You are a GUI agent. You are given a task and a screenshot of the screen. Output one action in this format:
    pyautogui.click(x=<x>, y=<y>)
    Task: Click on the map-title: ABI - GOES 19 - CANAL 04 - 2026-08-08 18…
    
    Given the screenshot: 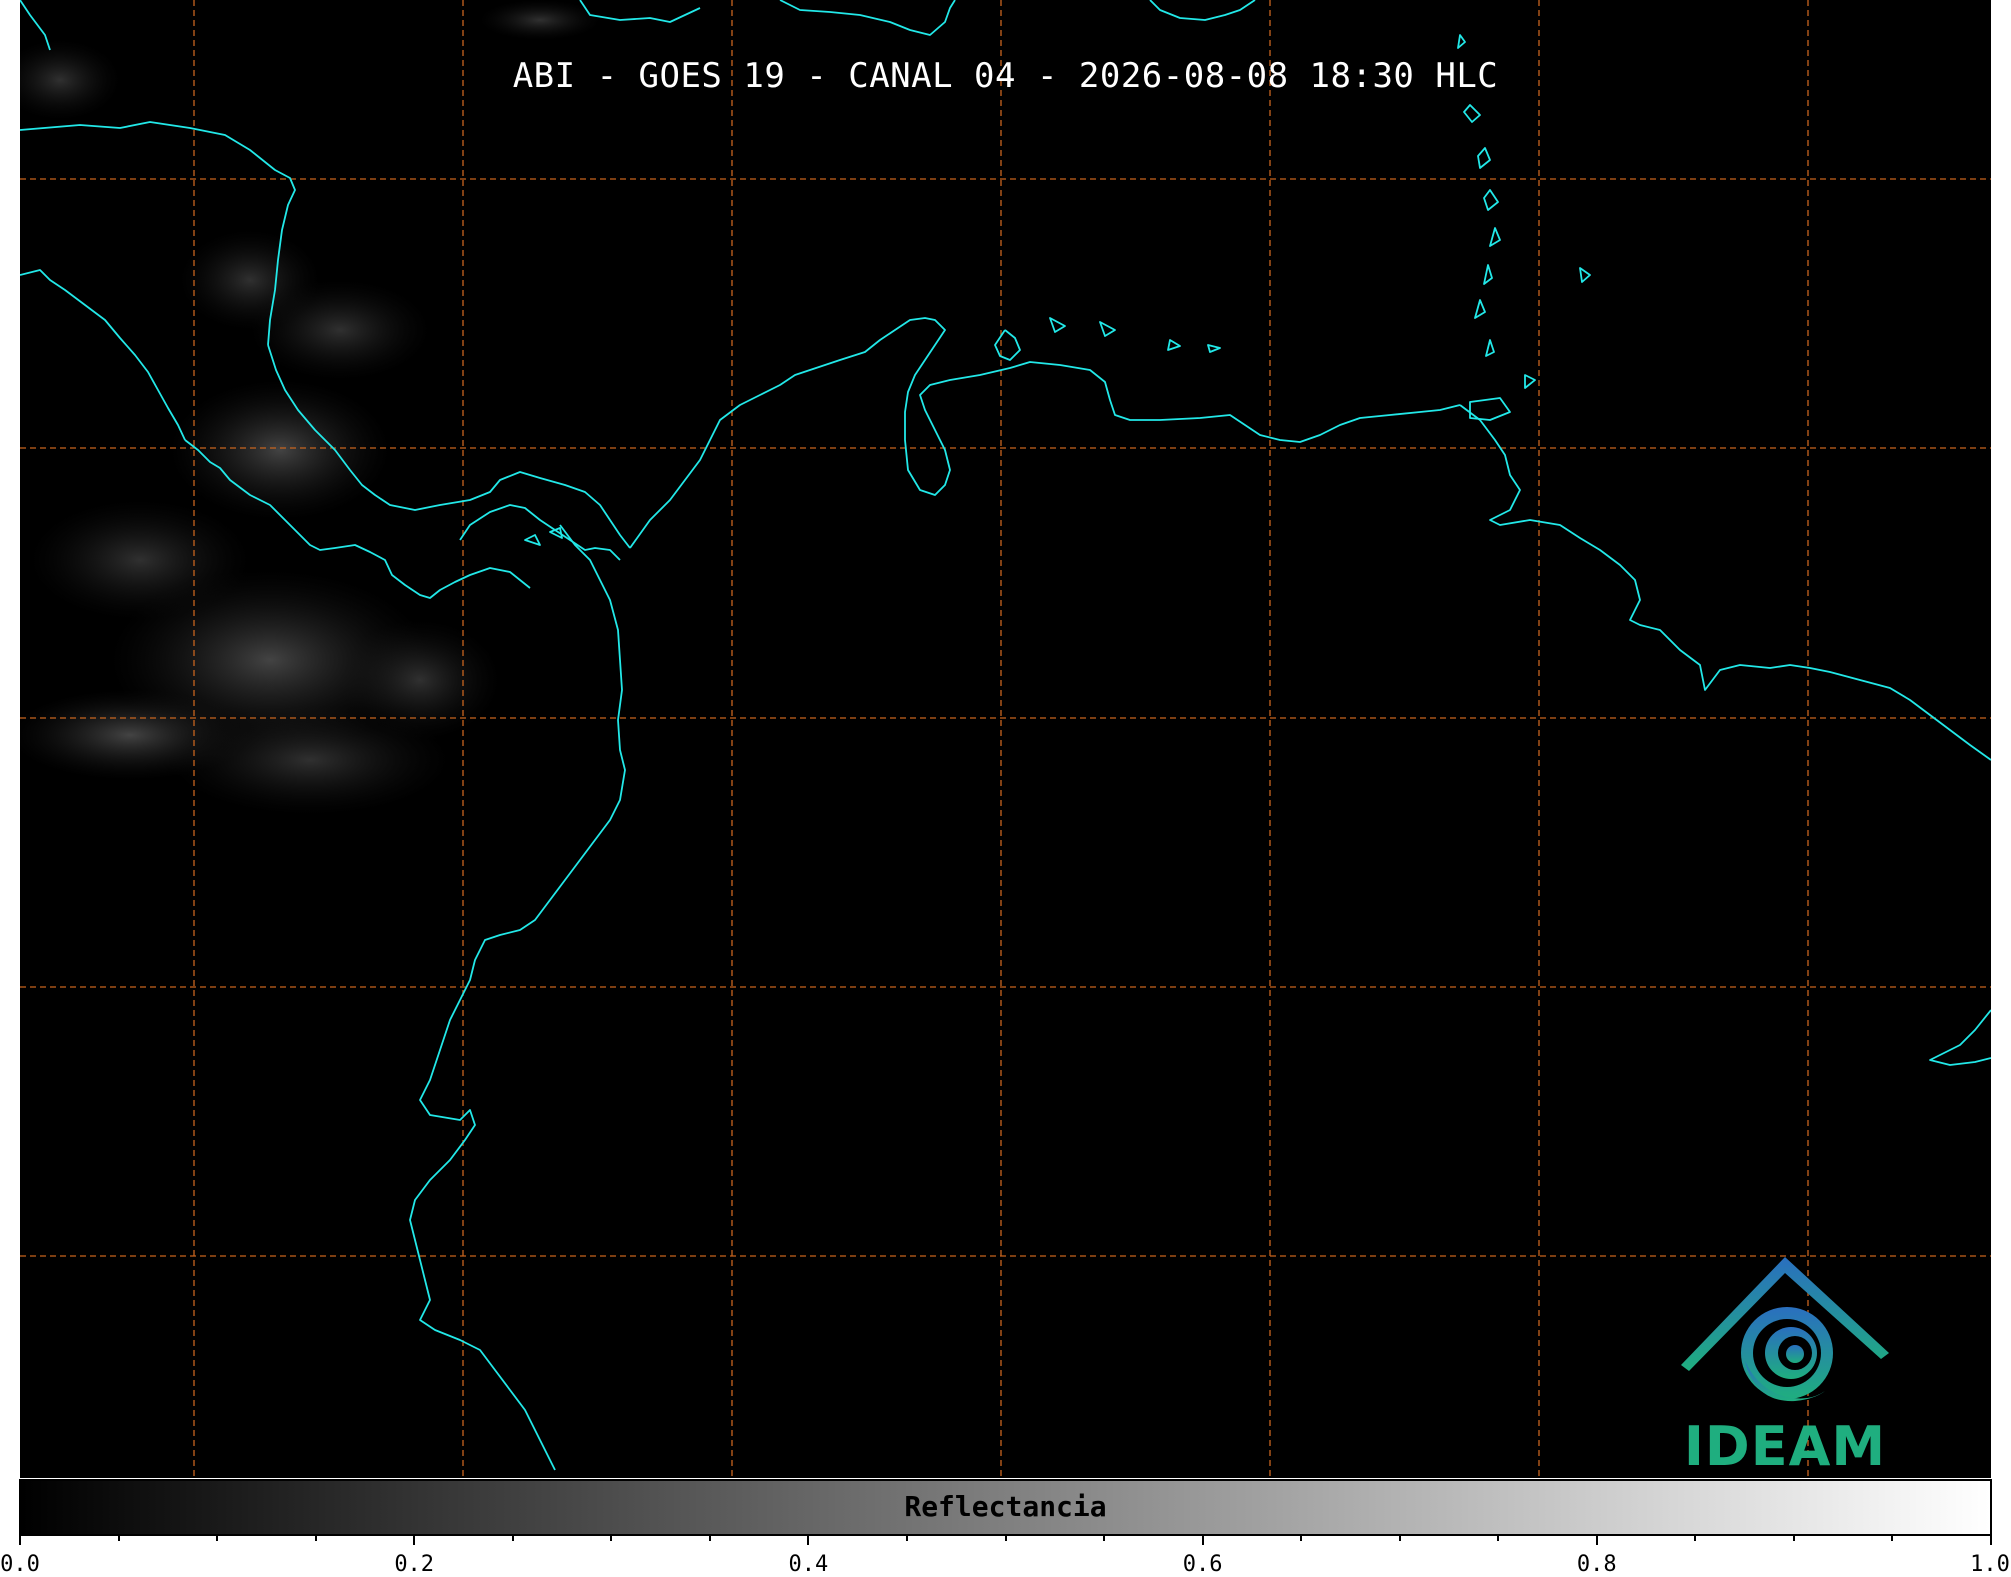 What is the action you would take?
    pyautogui.click(x=1005, y=76)
    